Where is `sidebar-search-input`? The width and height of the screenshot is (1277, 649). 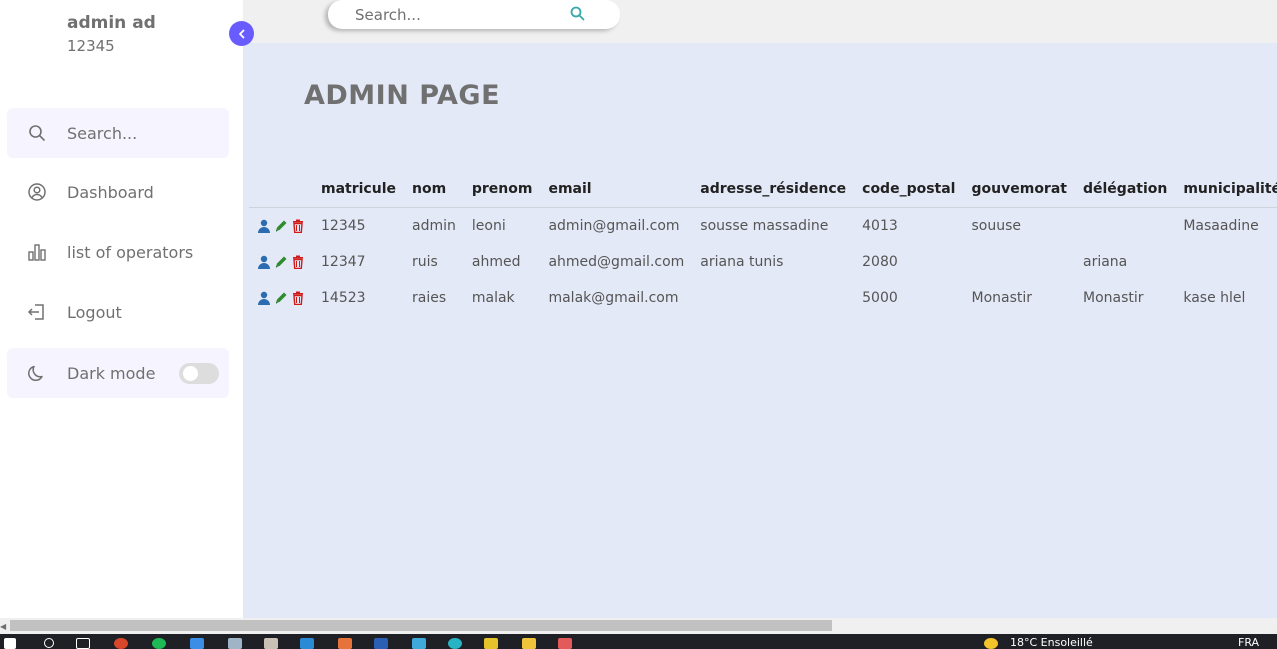 sidebar-search-input is located at coordinates (142, 133).